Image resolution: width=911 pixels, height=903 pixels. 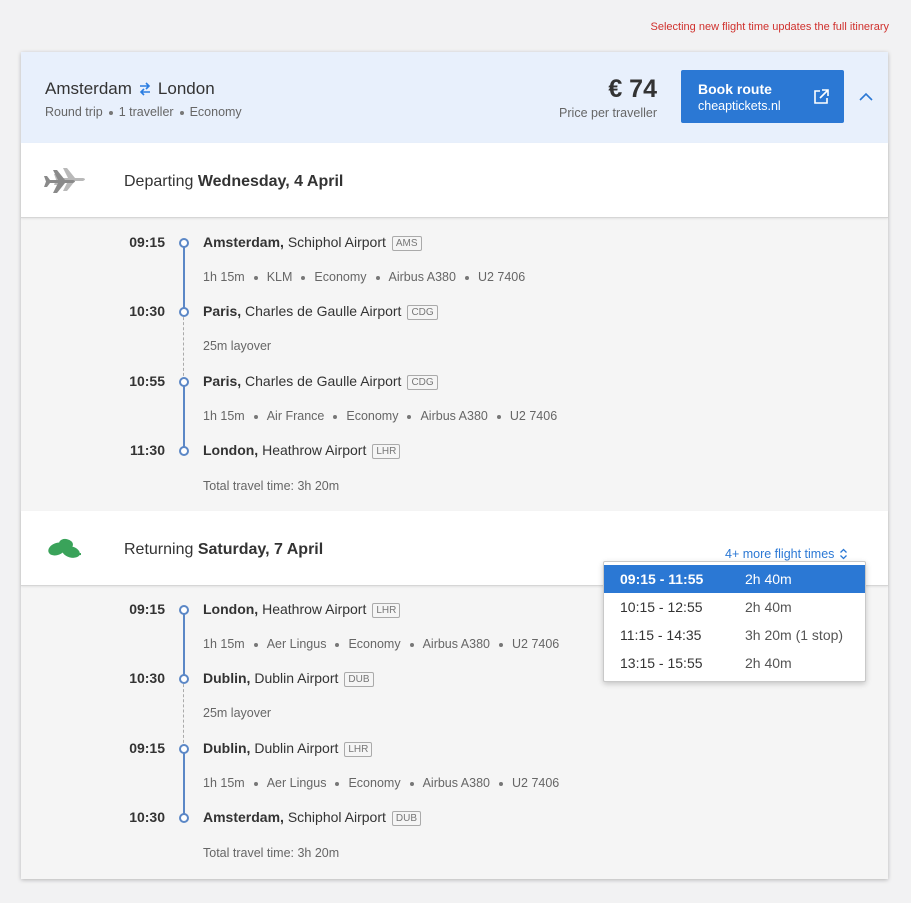 What do you see at coordinates (844, 554) in the screenshot?
I see `sort-chevrons-icon` at bounding box center [844, 554].